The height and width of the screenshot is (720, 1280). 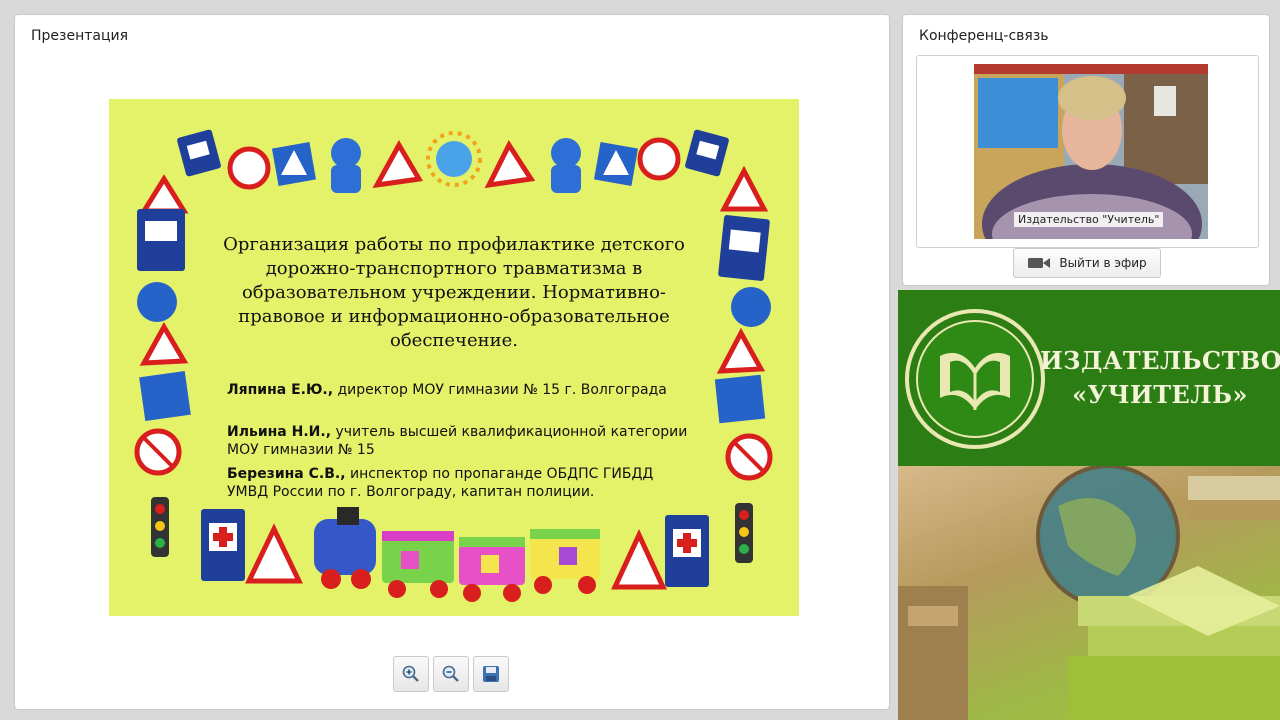 What do you see at coordinates (1160, 360) in the screenshot?
I see `publisher-name-line1: ИЗДАТЕЛЬСТВО` at bounding box center [1160, 360].